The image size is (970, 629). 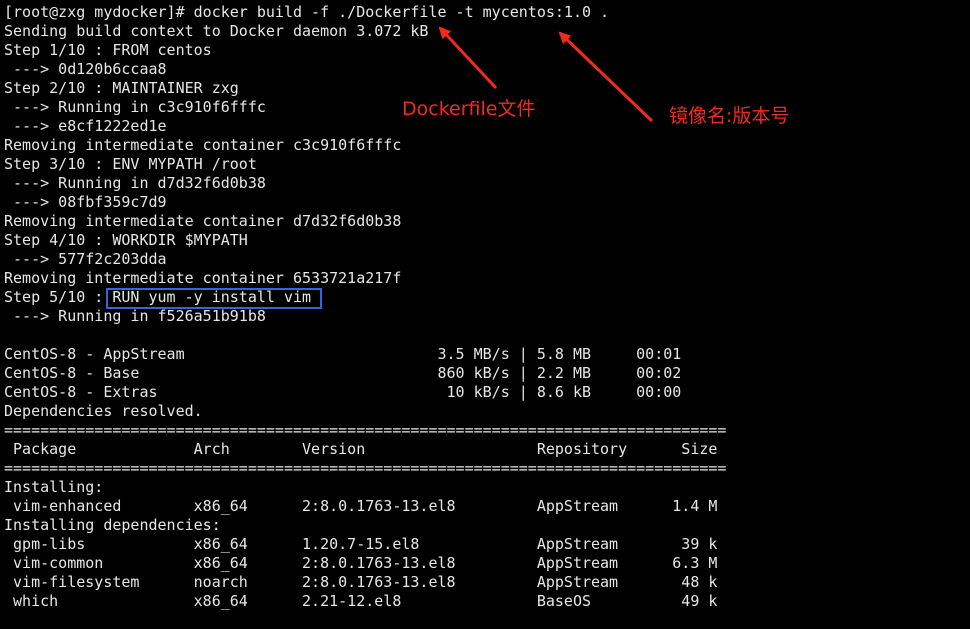 I want to click on table-header-row: Package Arch Version Repository Size, so click(x=361, y=449).